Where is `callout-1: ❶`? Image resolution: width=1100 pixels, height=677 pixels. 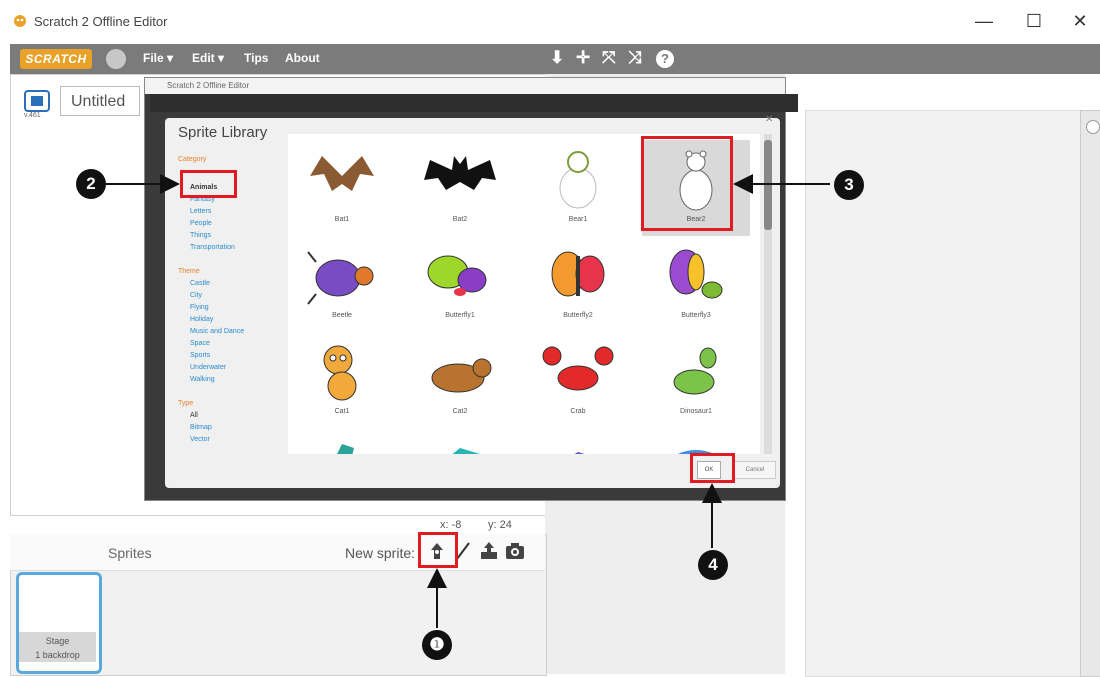
callout-1: ❶ is located at coordinates (437, 645).